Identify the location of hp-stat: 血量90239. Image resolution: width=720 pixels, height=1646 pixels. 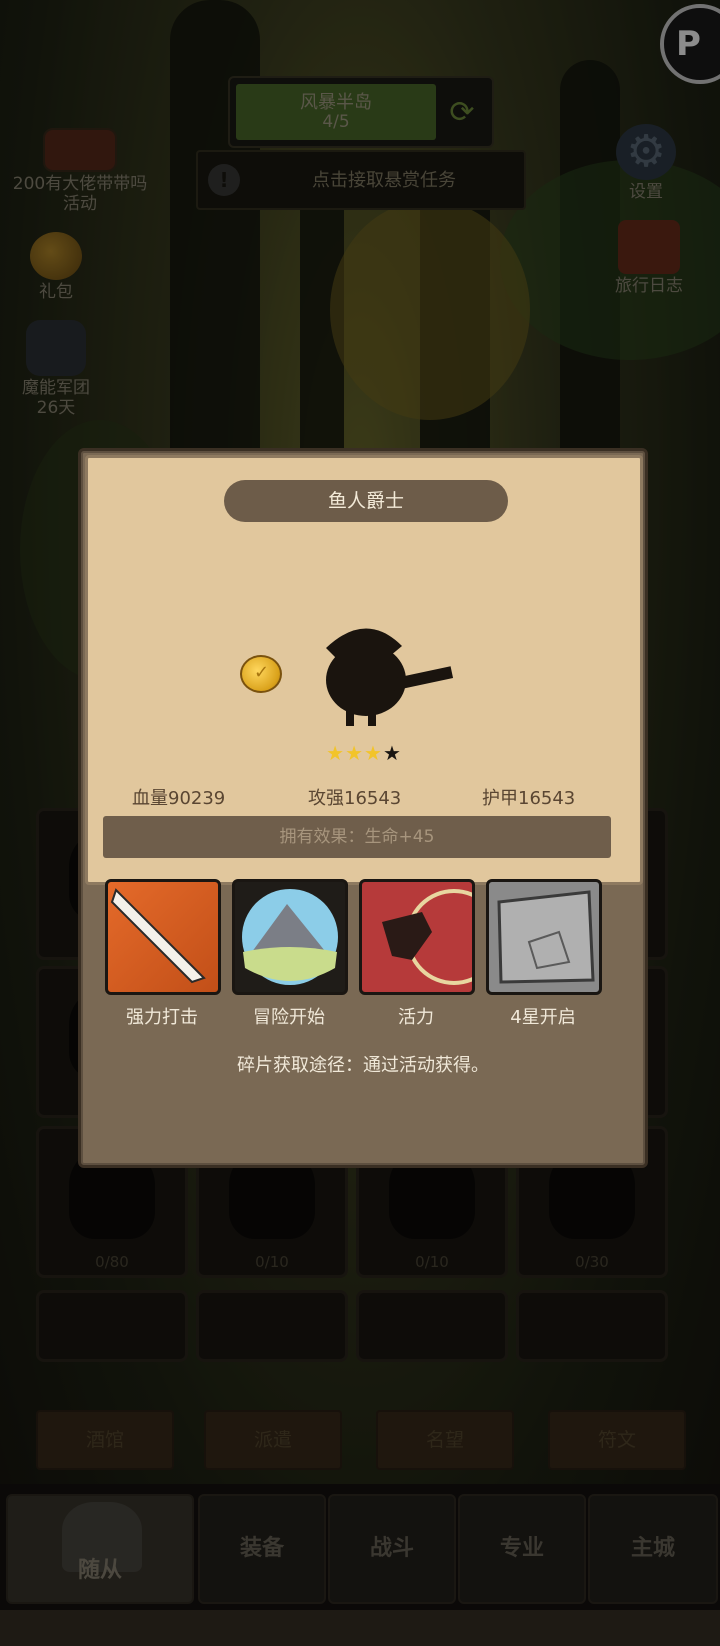
(179, 798).